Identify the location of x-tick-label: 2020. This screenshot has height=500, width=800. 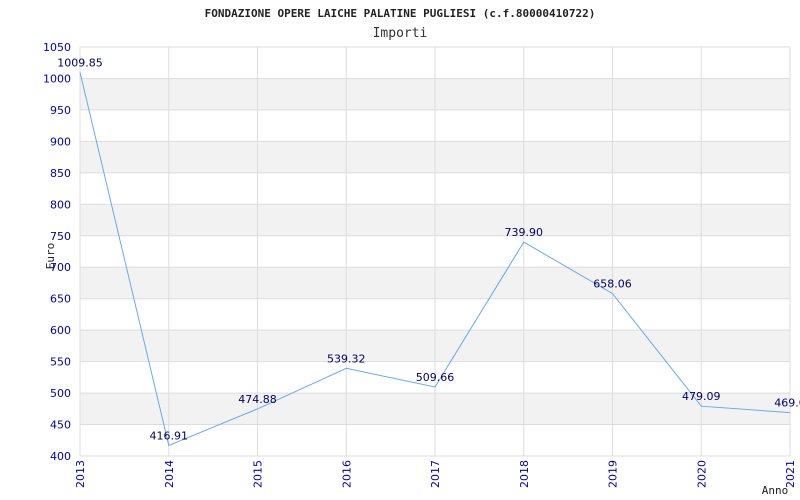
(701, 474).